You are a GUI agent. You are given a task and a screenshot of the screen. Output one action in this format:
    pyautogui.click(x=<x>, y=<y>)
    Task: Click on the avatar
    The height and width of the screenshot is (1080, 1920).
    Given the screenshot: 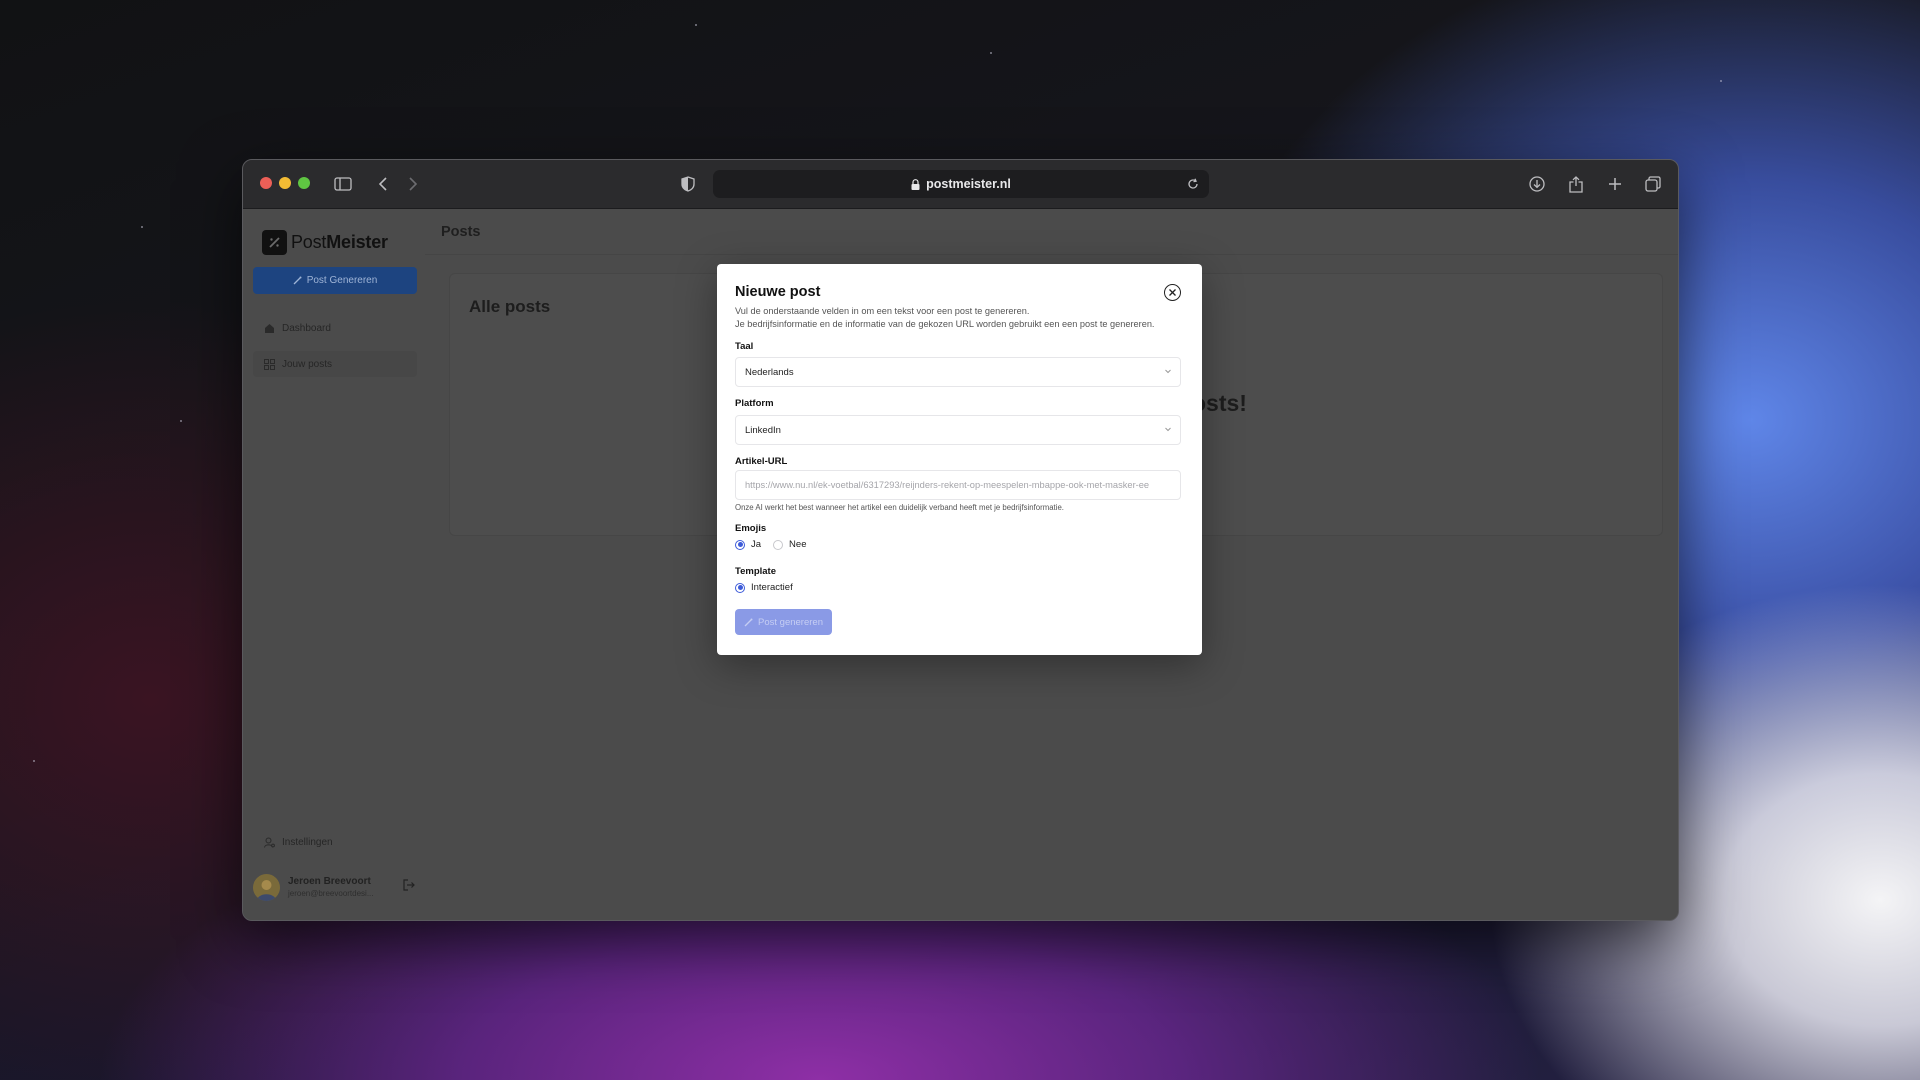 What is the action you would take?
    pyautogui.click(x=266, y=887)
    